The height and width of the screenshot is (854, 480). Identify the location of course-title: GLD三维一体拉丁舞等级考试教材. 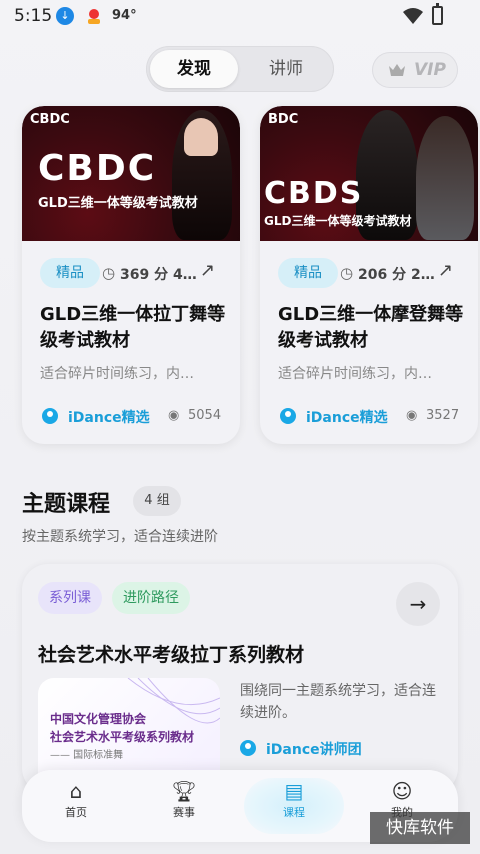
(133, 327).